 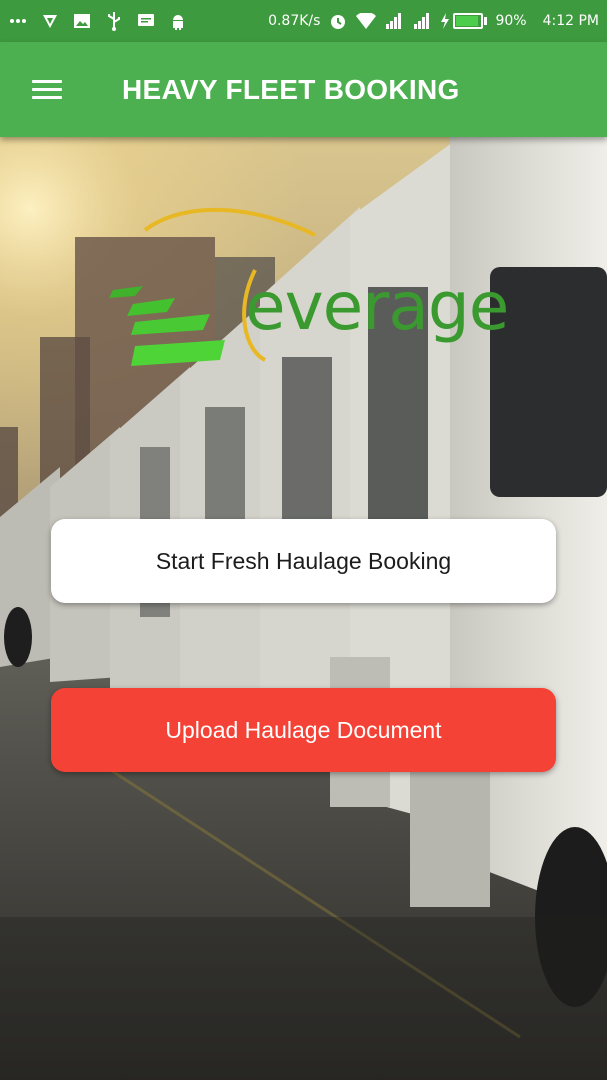 I want to click on image-icon, so click(x=82, y=21).